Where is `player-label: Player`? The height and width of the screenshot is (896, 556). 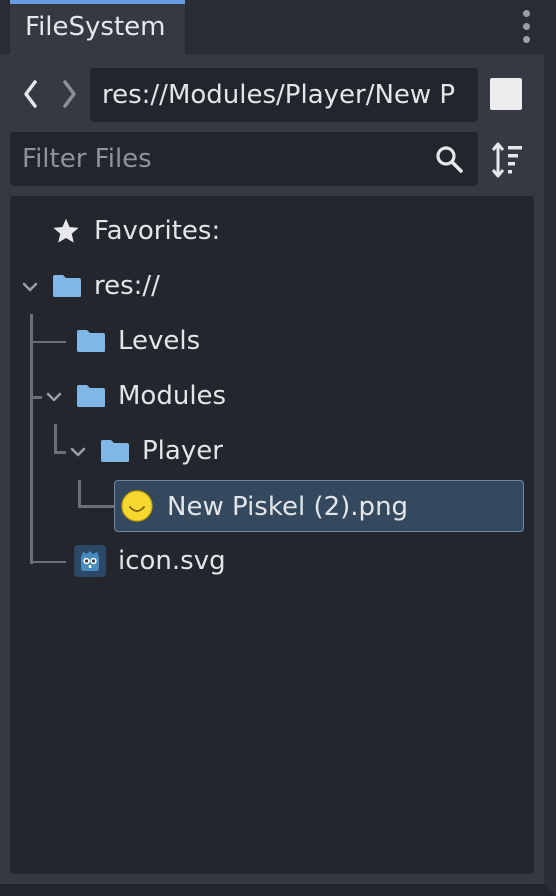 player-label: Player is located at coordinates (182, 451).